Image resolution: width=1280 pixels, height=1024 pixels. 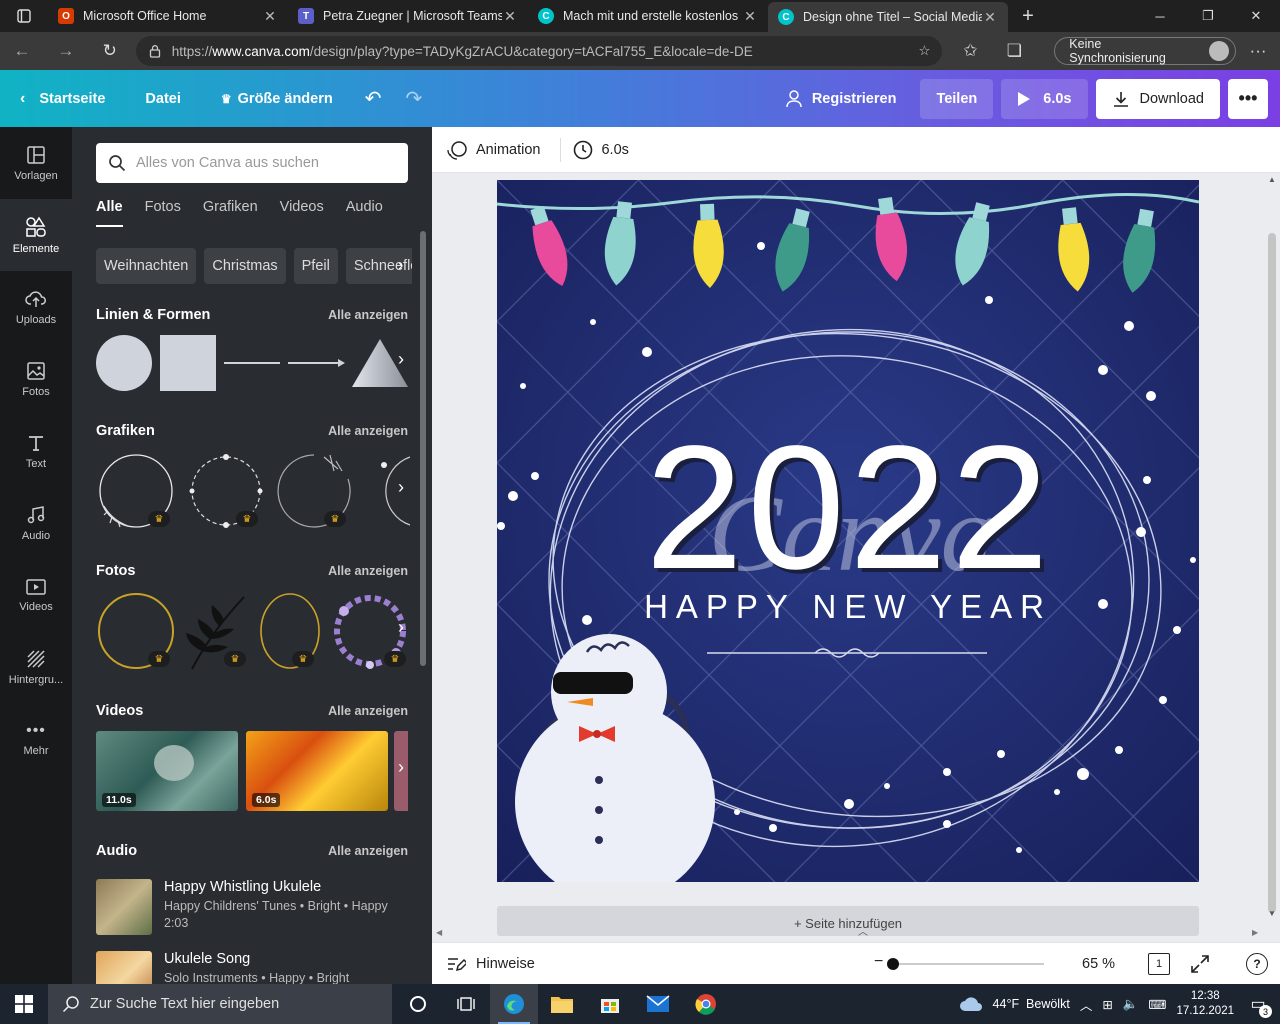 What do you see at coordinates (168, 16) in the screenshot?
I see `browser-tab-office: O Microsoft Office Home ✕` at bounding box center [168, 16].